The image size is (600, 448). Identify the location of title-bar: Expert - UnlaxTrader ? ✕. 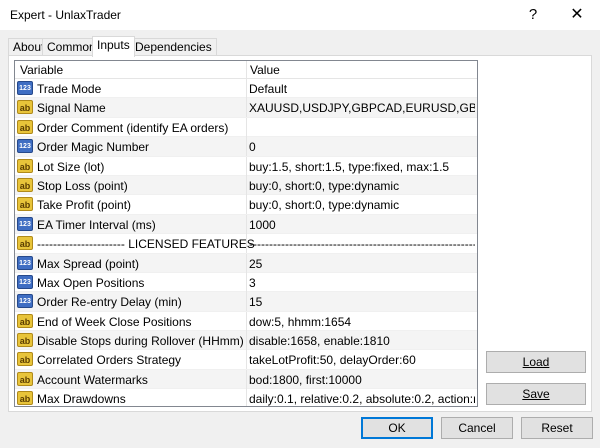
(300, 15).